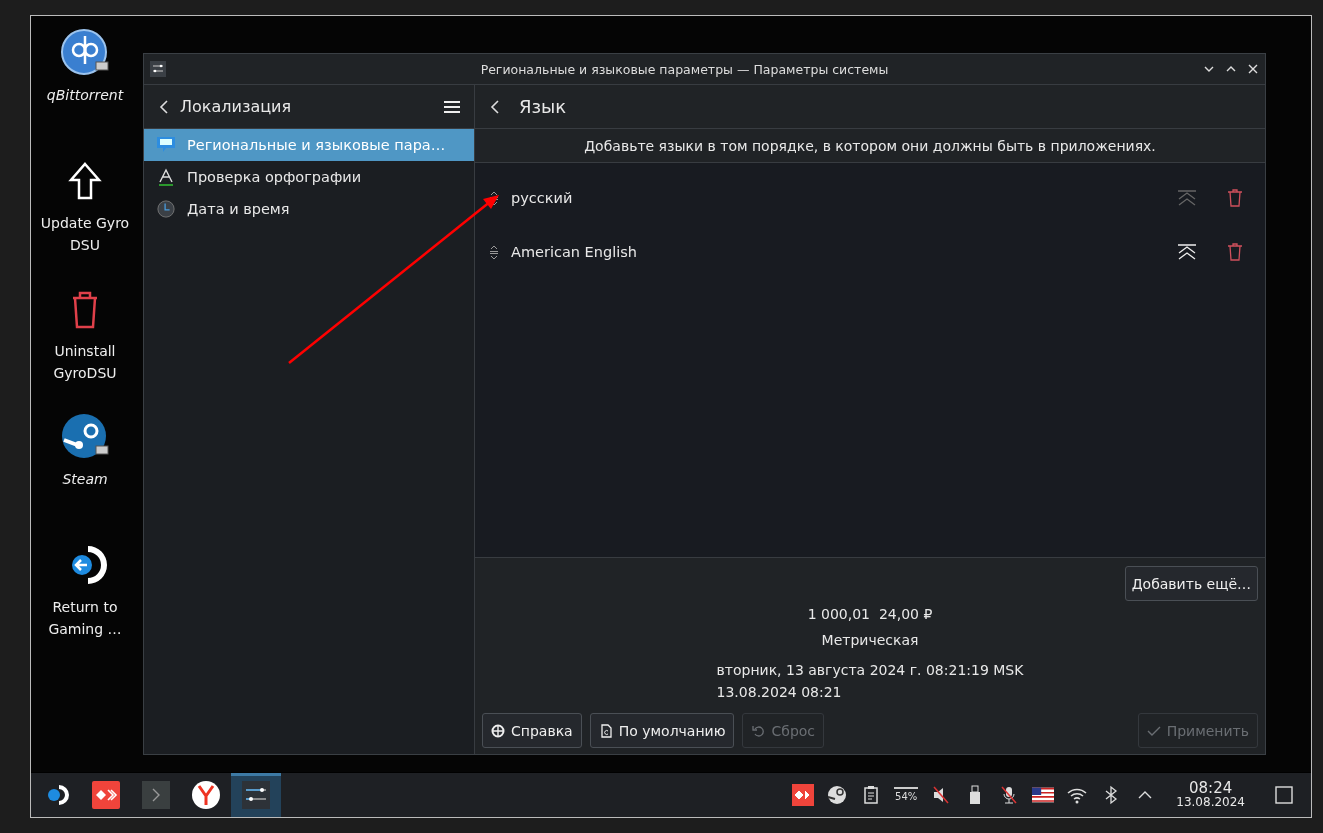 The width and height of the screenshot is (1323, 833). What do you see at coordinates (532, 730) in the screenshot?
I see `help-button: Справка` at bounding box center [532, 730].